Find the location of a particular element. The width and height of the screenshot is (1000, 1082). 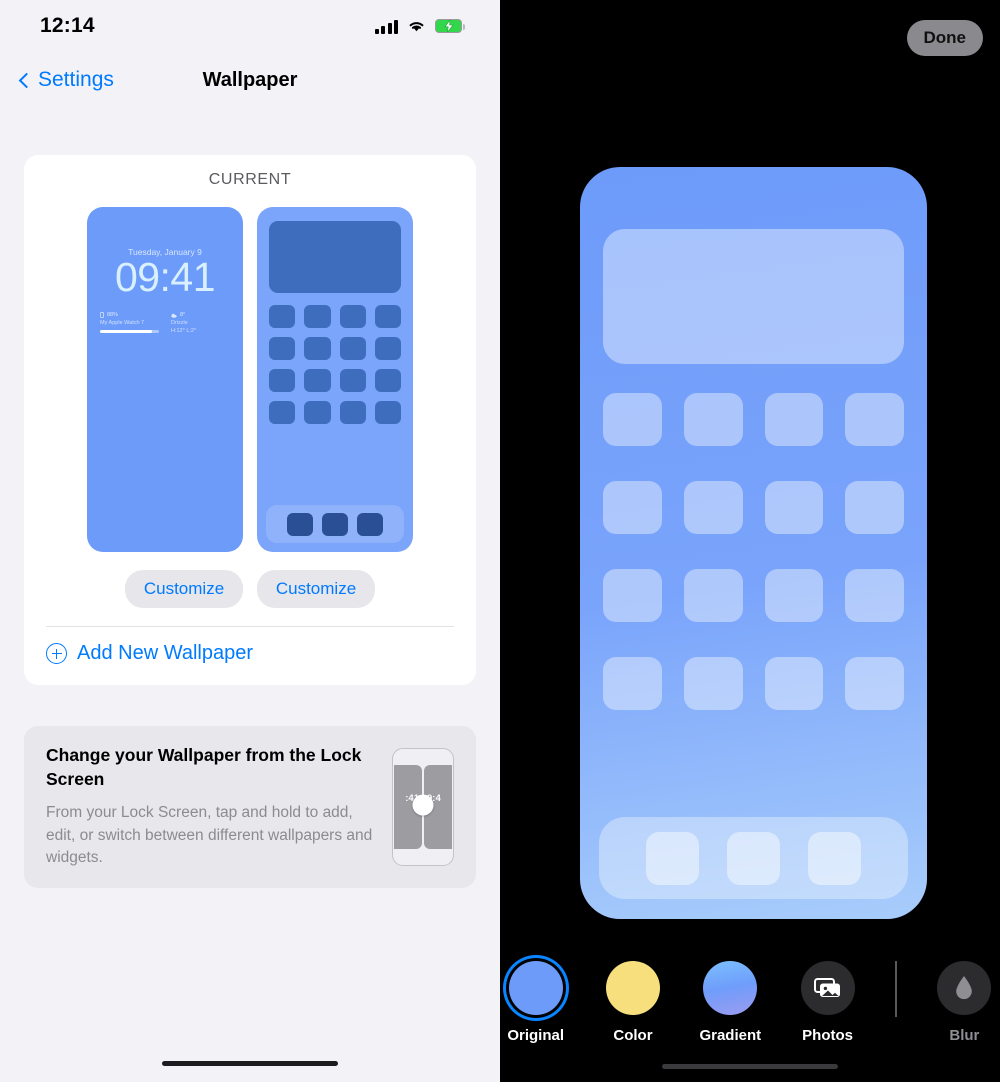

status-bar: 12:14 is located at coordinates (250, 26).